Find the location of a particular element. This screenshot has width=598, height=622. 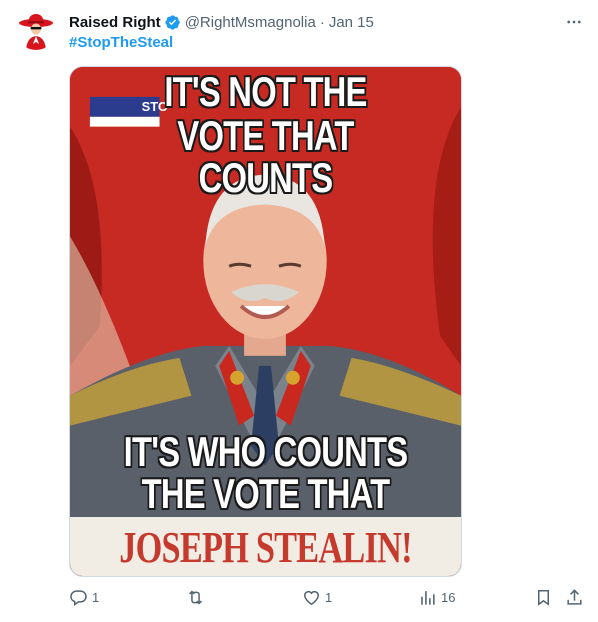

poster-caption-band: JOSEPH STEALIN! is located at coordinates (265, 546).